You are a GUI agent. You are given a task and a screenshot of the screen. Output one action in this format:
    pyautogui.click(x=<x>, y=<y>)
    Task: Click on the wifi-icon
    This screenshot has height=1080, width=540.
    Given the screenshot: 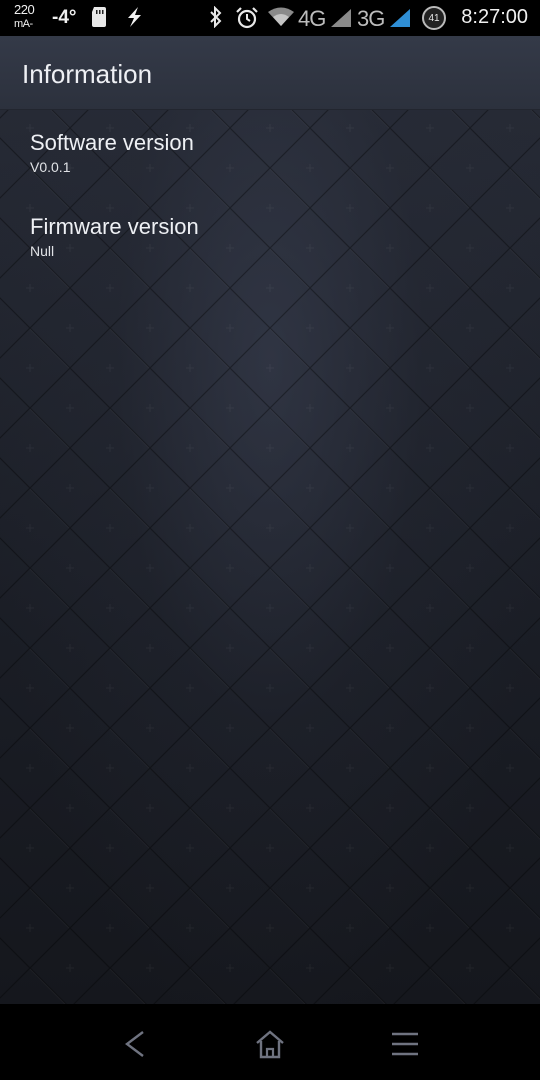 What is the action you would take?
    pyautogui.click(x=281, y=16)
    